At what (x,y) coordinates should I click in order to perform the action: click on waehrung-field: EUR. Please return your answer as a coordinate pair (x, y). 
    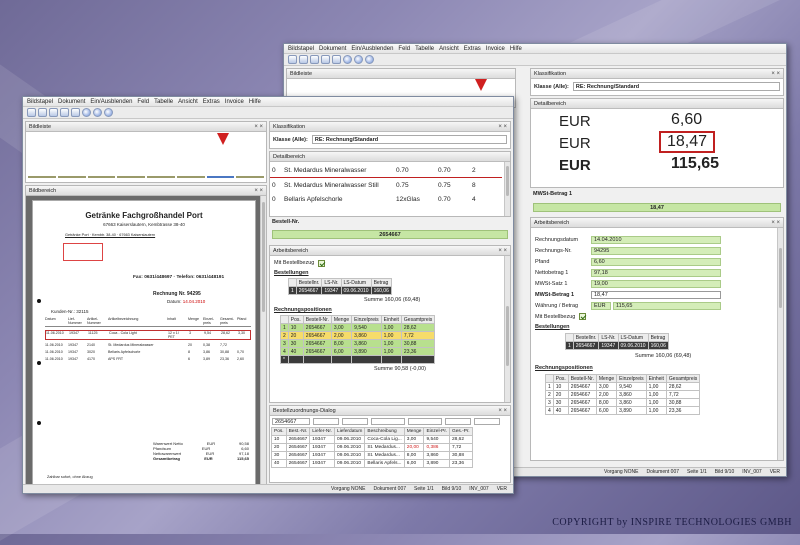
    Looking at the image, I should click on (601, 305).